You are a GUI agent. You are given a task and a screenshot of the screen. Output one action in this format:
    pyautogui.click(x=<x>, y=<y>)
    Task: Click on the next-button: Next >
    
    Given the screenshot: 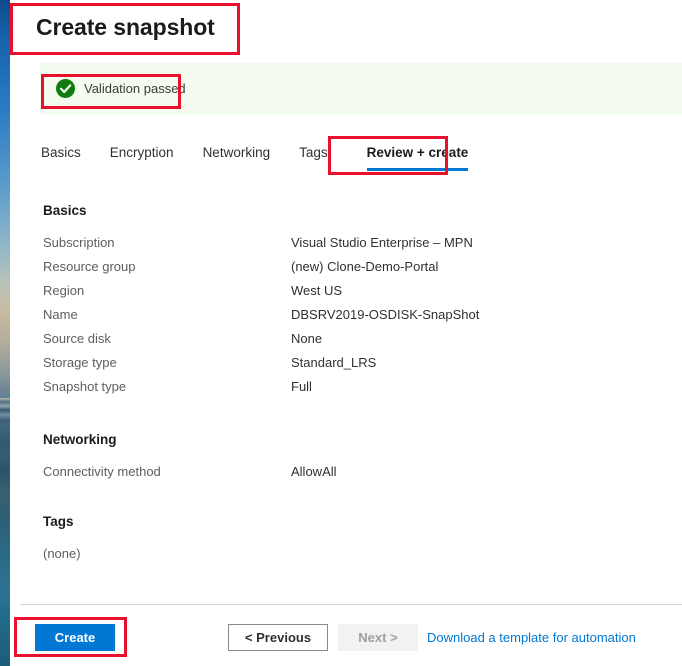 What is the action you would take?
    pyautogui.click(x=378, y=637)
    